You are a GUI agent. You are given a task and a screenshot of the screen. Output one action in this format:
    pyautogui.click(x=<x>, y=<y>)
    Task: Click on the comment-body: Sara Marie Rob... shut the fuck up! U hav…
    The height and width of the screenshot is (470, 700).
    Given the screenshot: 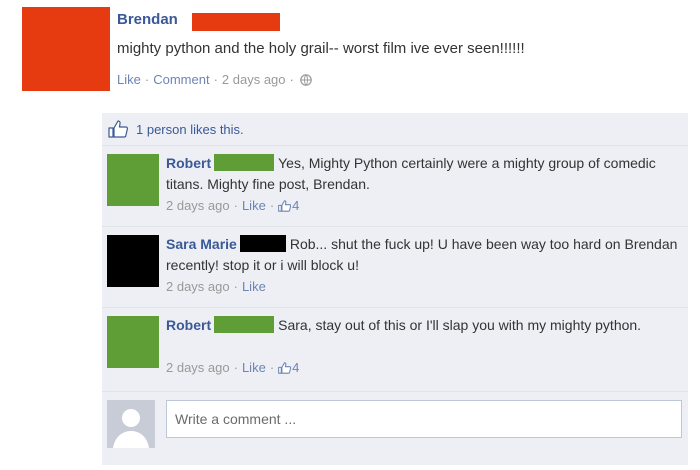 What is the action you would take?
    pyautogui.click(x=423, y=255)
    